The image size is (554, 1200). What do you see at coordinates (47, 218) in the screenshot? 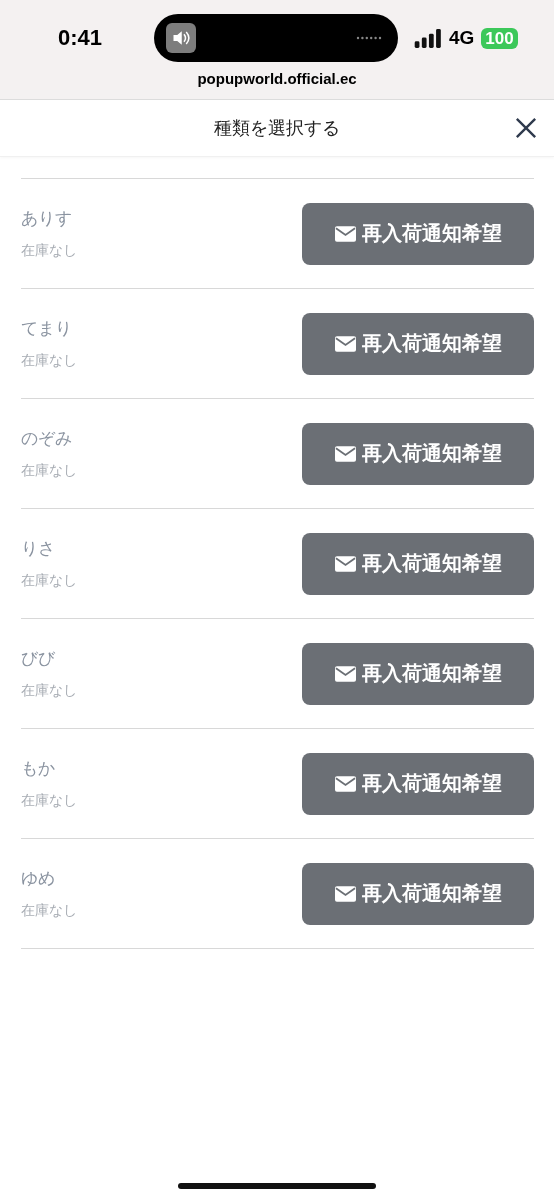
I see `variant-name: ありす` at bounding box center [47, 218].